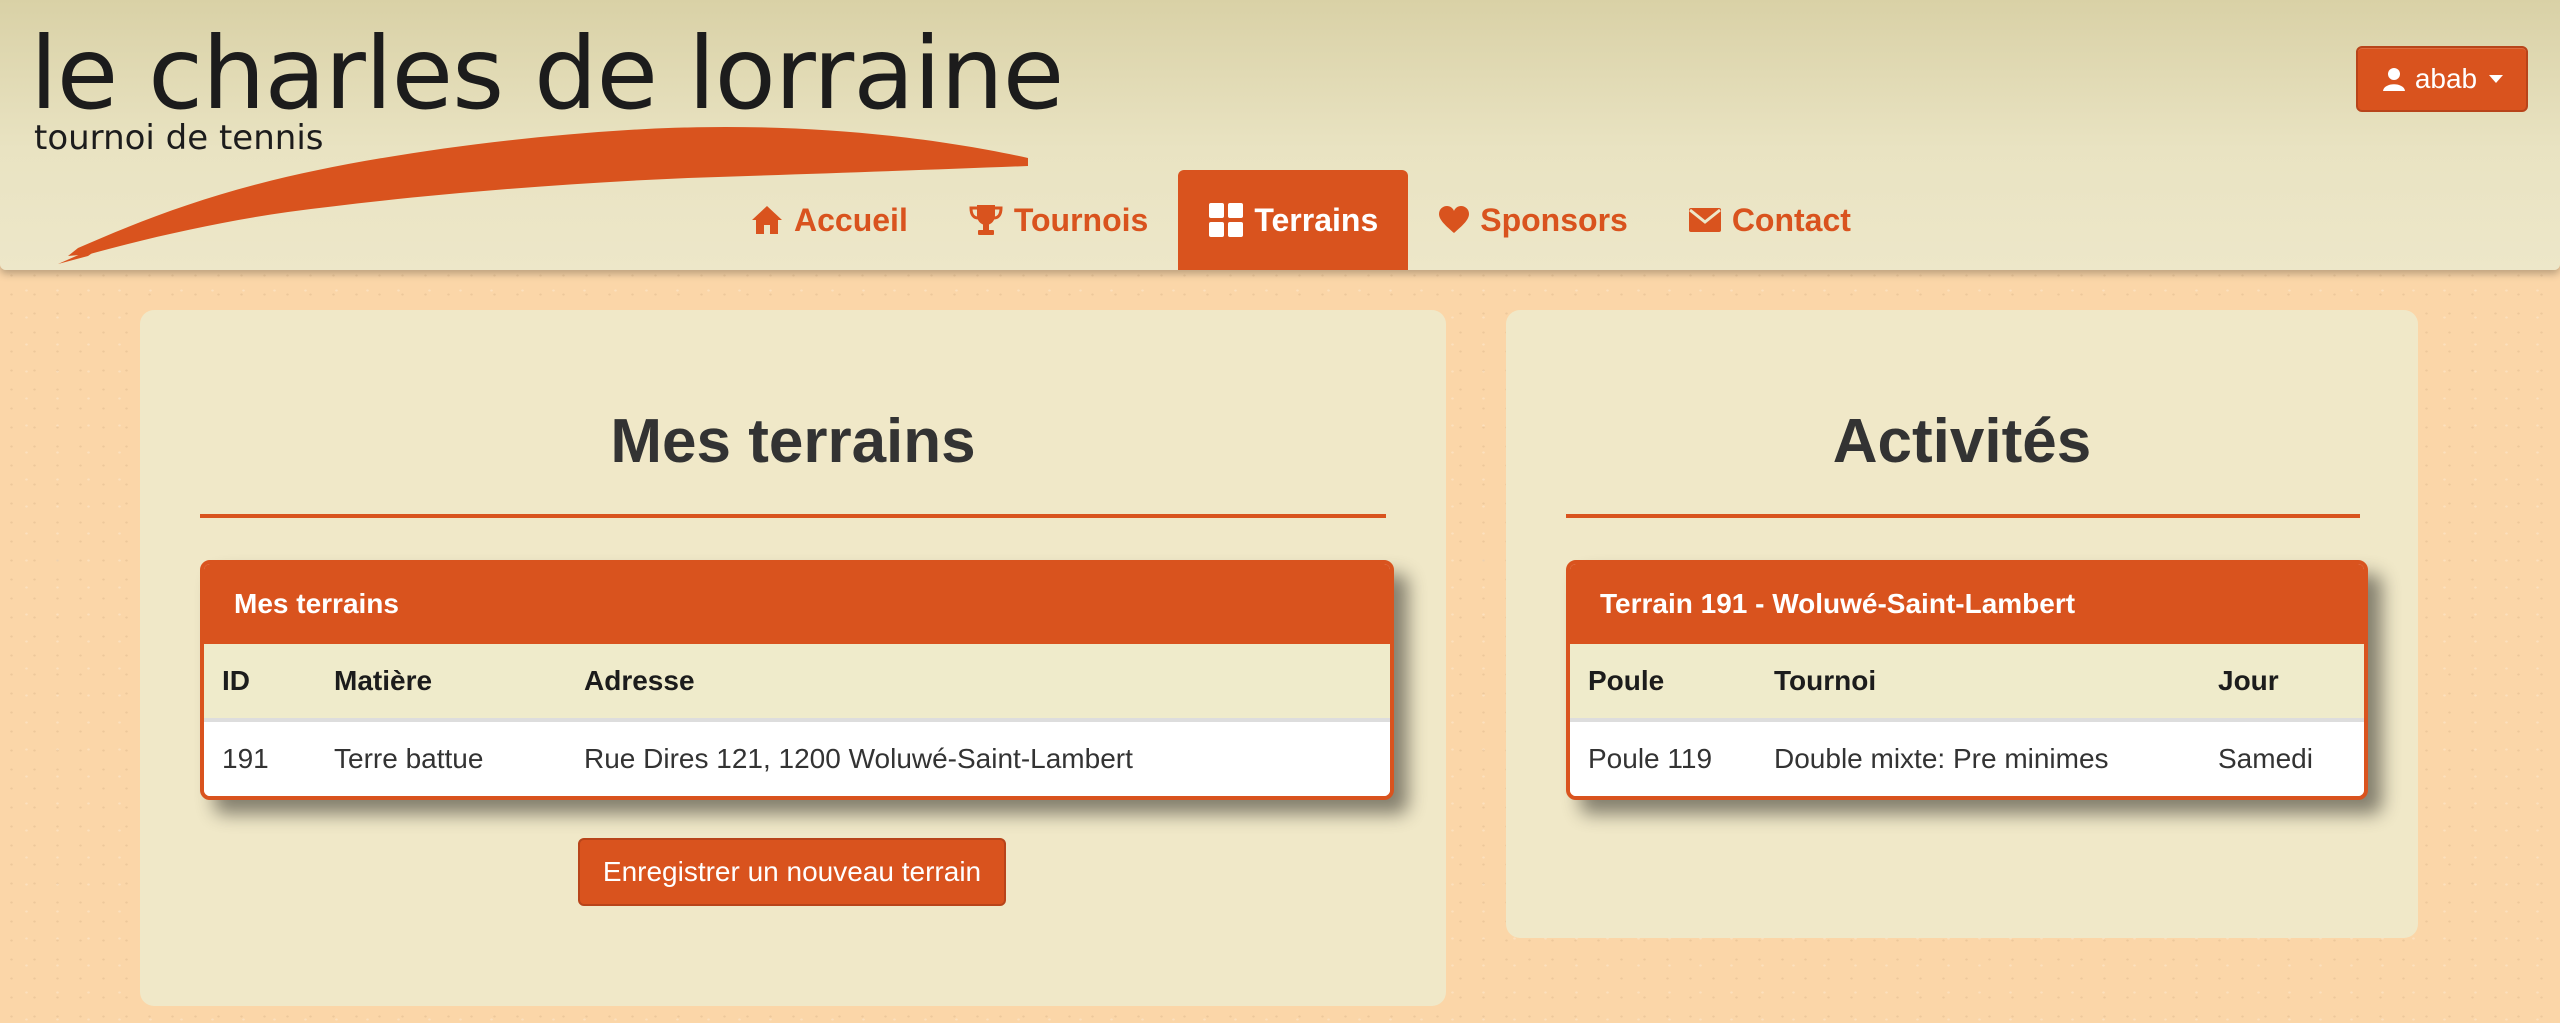 Image resolution: width=2560 pixels, height=1023 pixels. What do you see at coordinates (2282, 758) in the screenshot?
I see `cell-day: Samedi` at bounding box center [2282, 758].